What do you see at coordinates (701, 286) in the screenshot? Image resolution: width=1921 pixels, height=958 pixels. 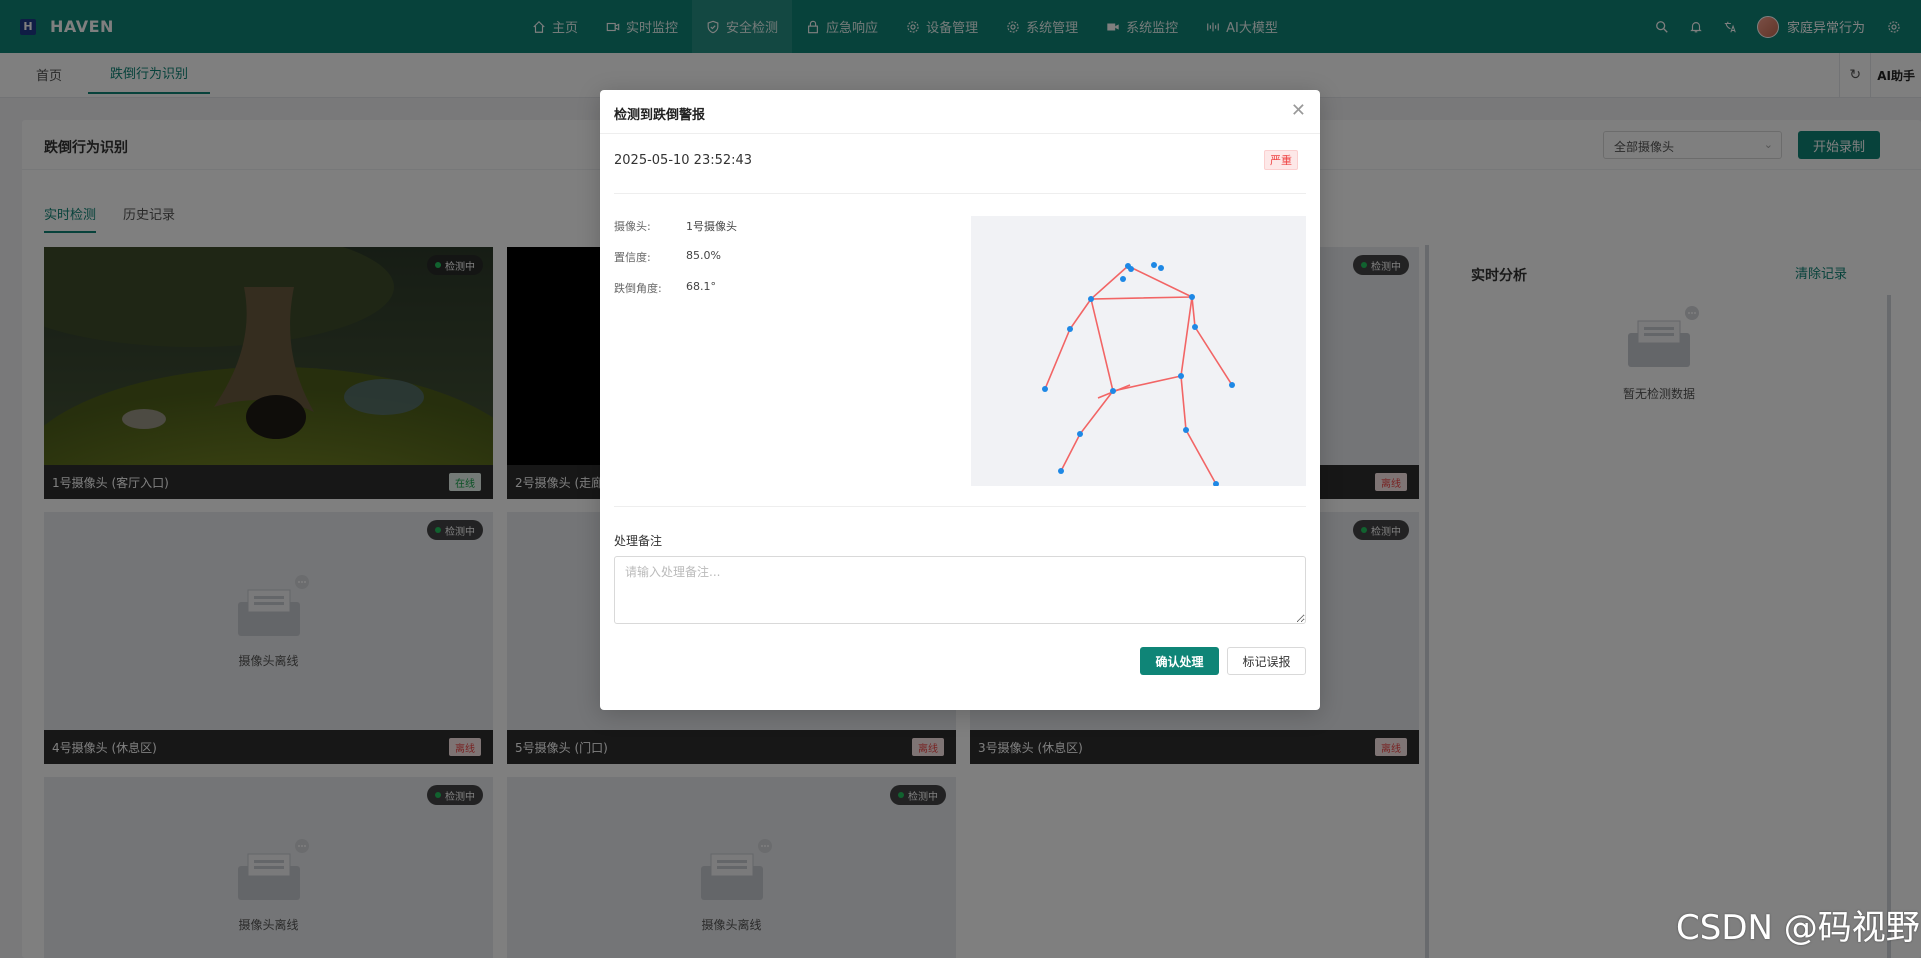 I see `info-value: 68.1°` at bounding box center [701, 286].